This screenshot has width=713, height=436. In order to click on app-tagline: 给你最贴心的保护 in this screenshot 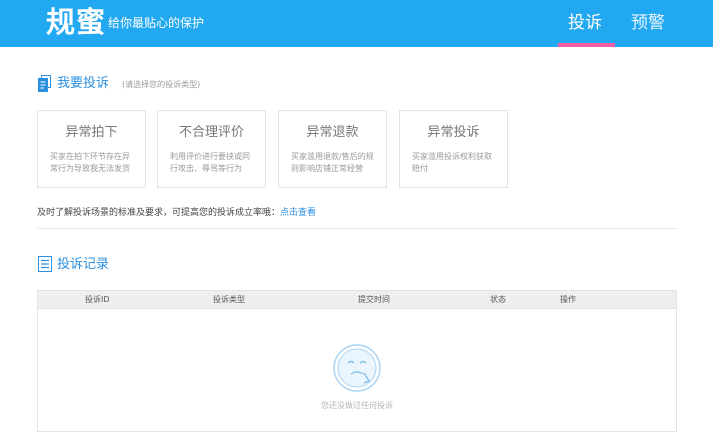, I will do `click(156, 23)`.